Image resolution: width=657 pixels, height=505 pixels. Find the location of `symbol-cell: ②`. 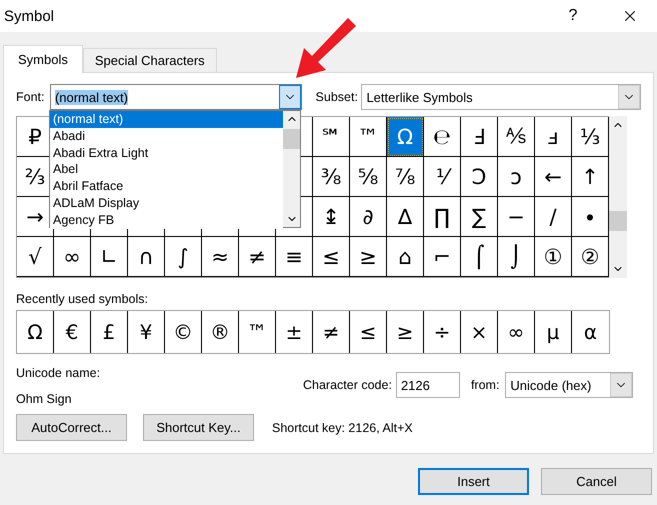

symbol-cell: ② is located at coordinates (590, 257).